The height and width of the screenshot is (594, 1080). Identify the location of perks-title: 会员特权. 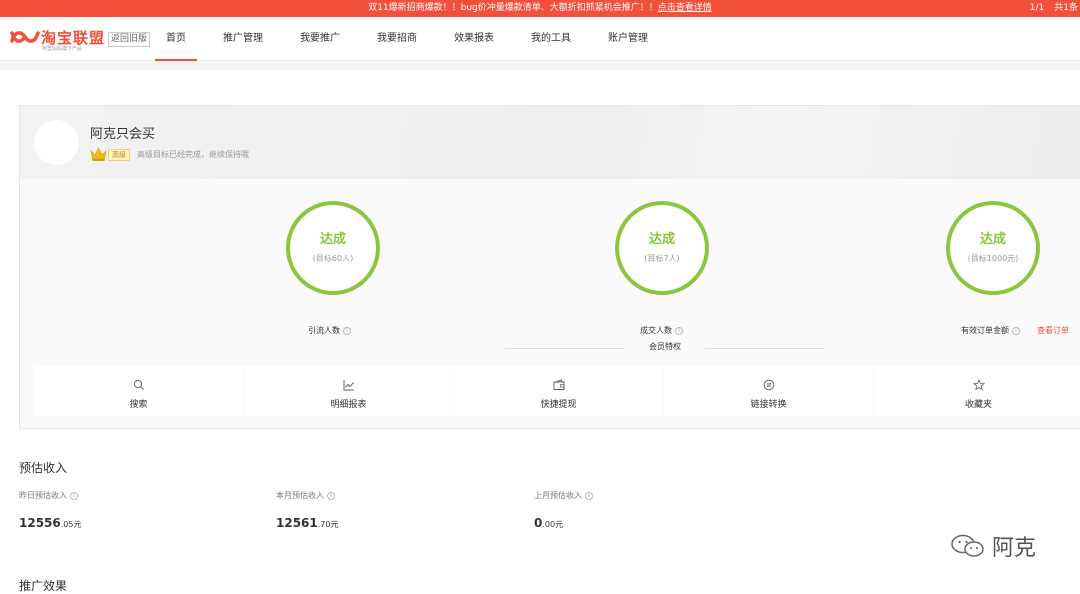
(665, 346).